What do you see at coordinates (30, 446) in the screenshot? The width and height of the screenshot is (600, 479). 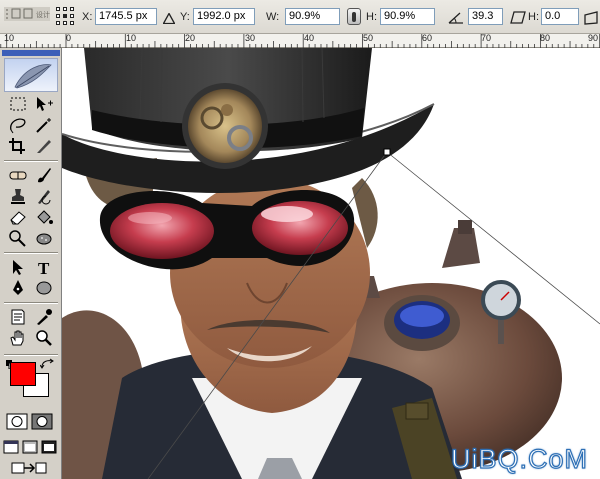 I see `screen-mode-full-menu-icon` at bounding box center [30, 446].